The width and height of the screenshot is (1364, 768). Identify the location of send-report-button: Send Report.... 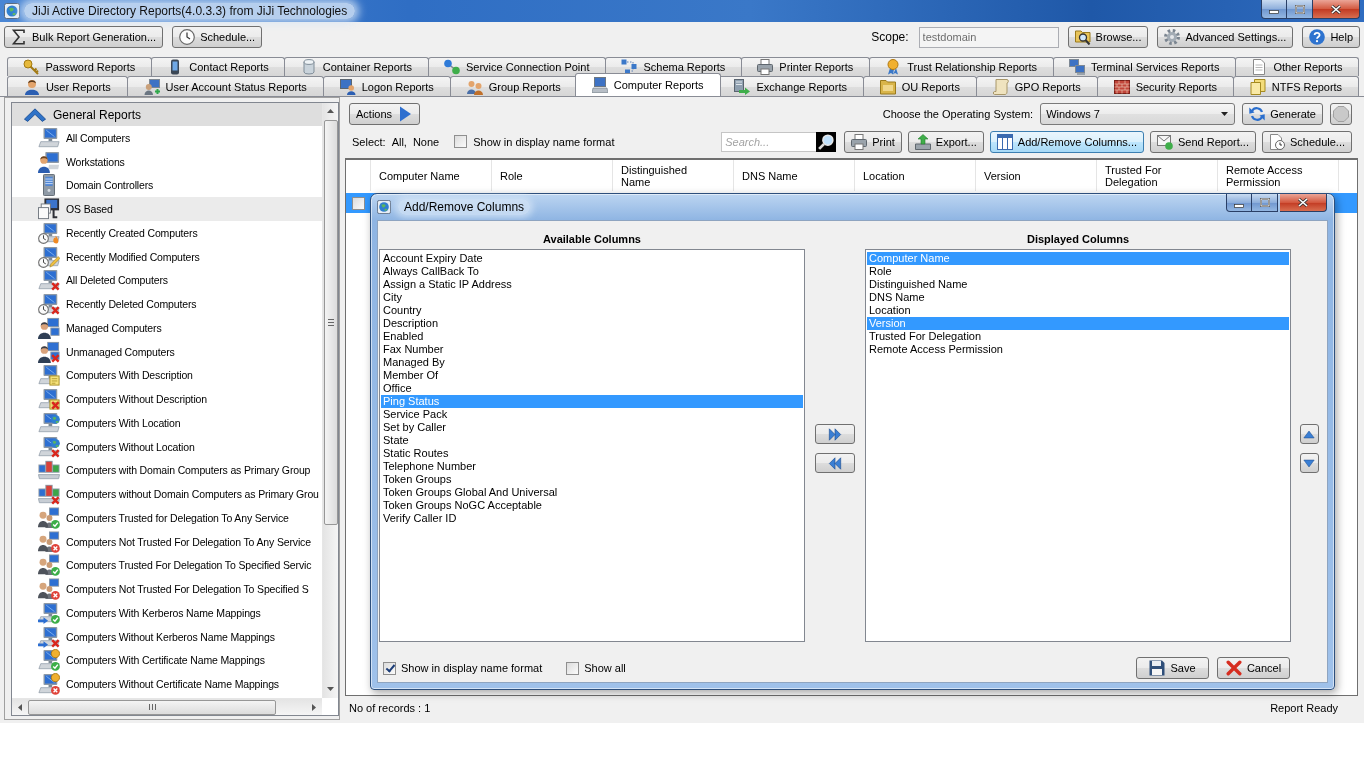
(1203, 141).